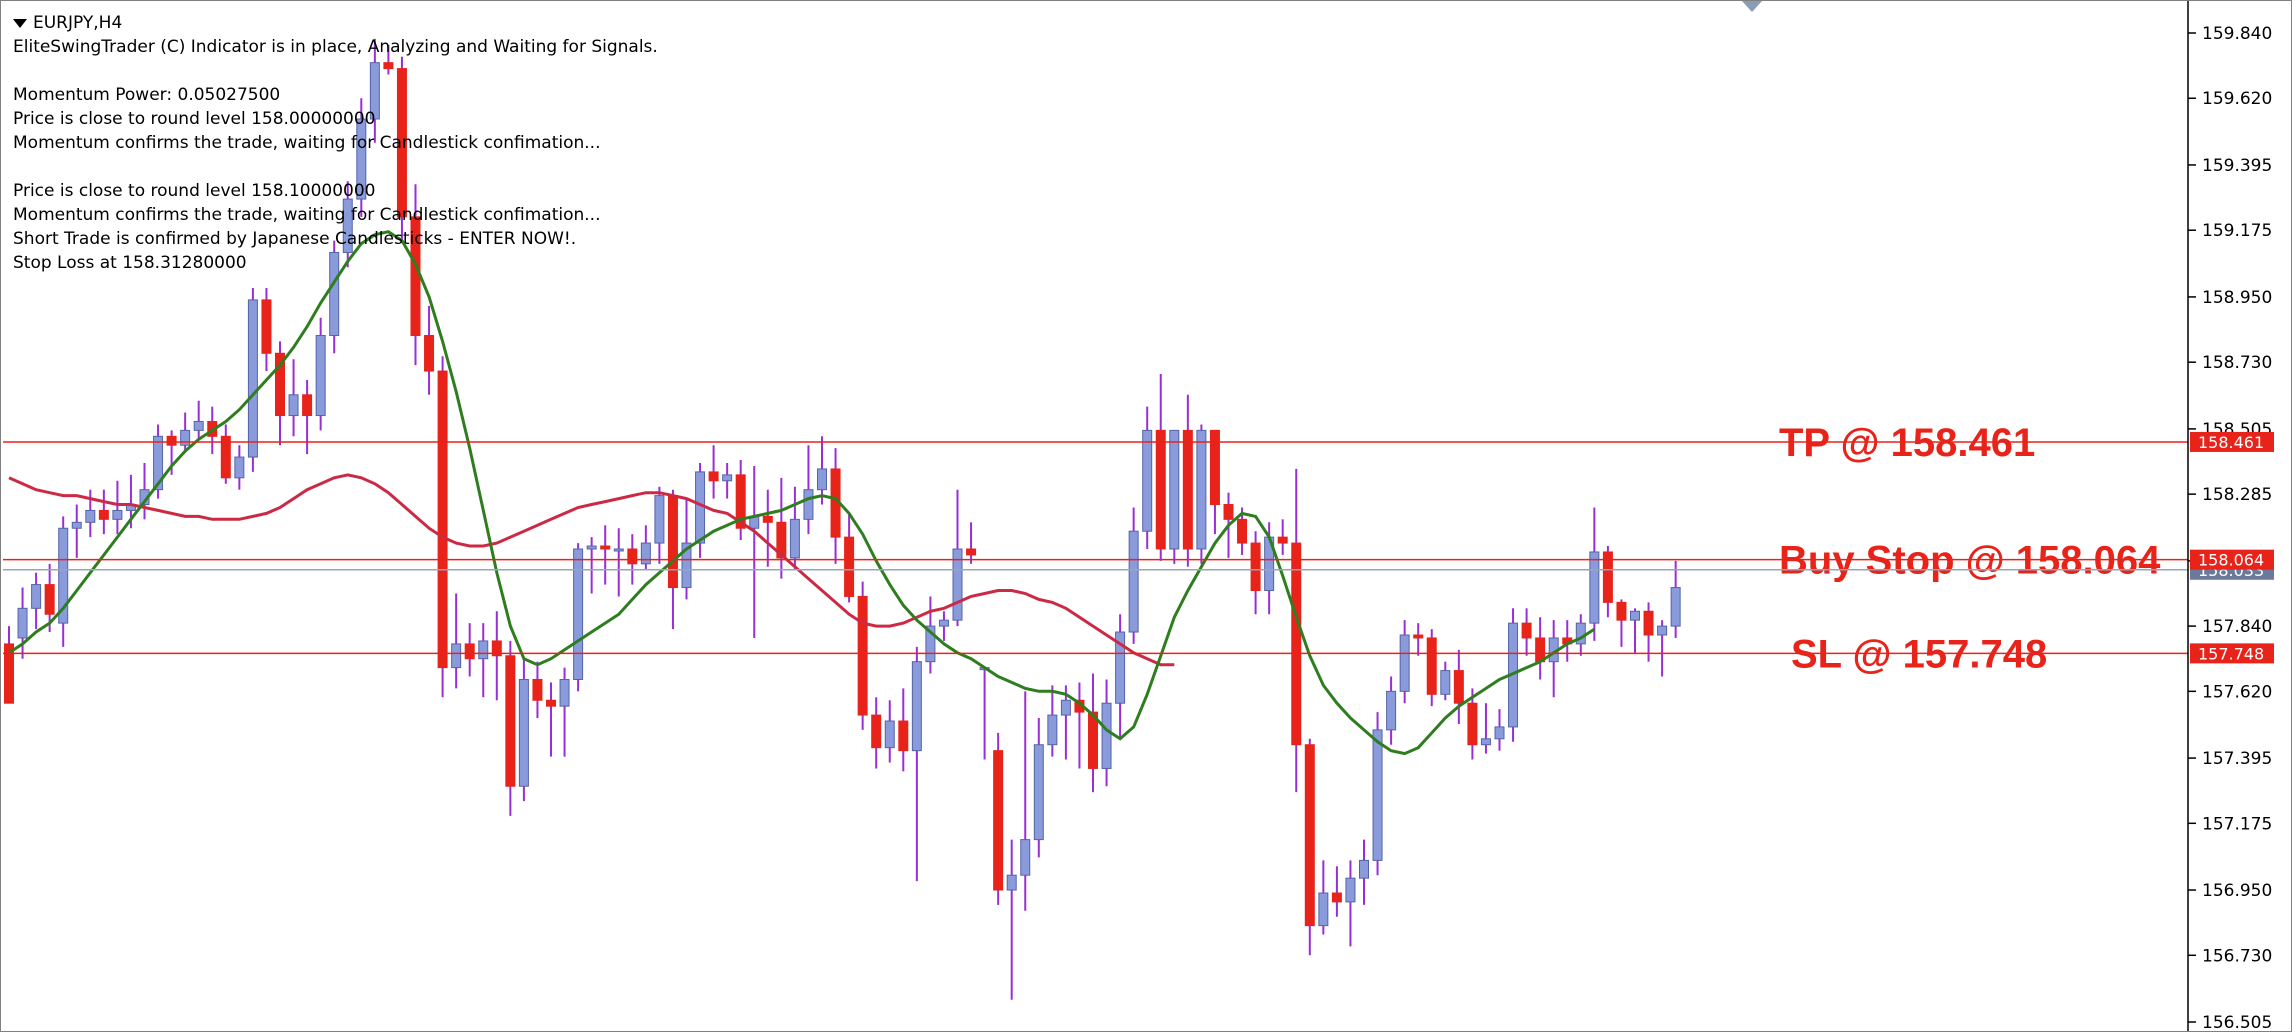  Describe the element at coordinates (2237, 759) in the screenshot. I see `axis-tick-label: 157.395` at that location.